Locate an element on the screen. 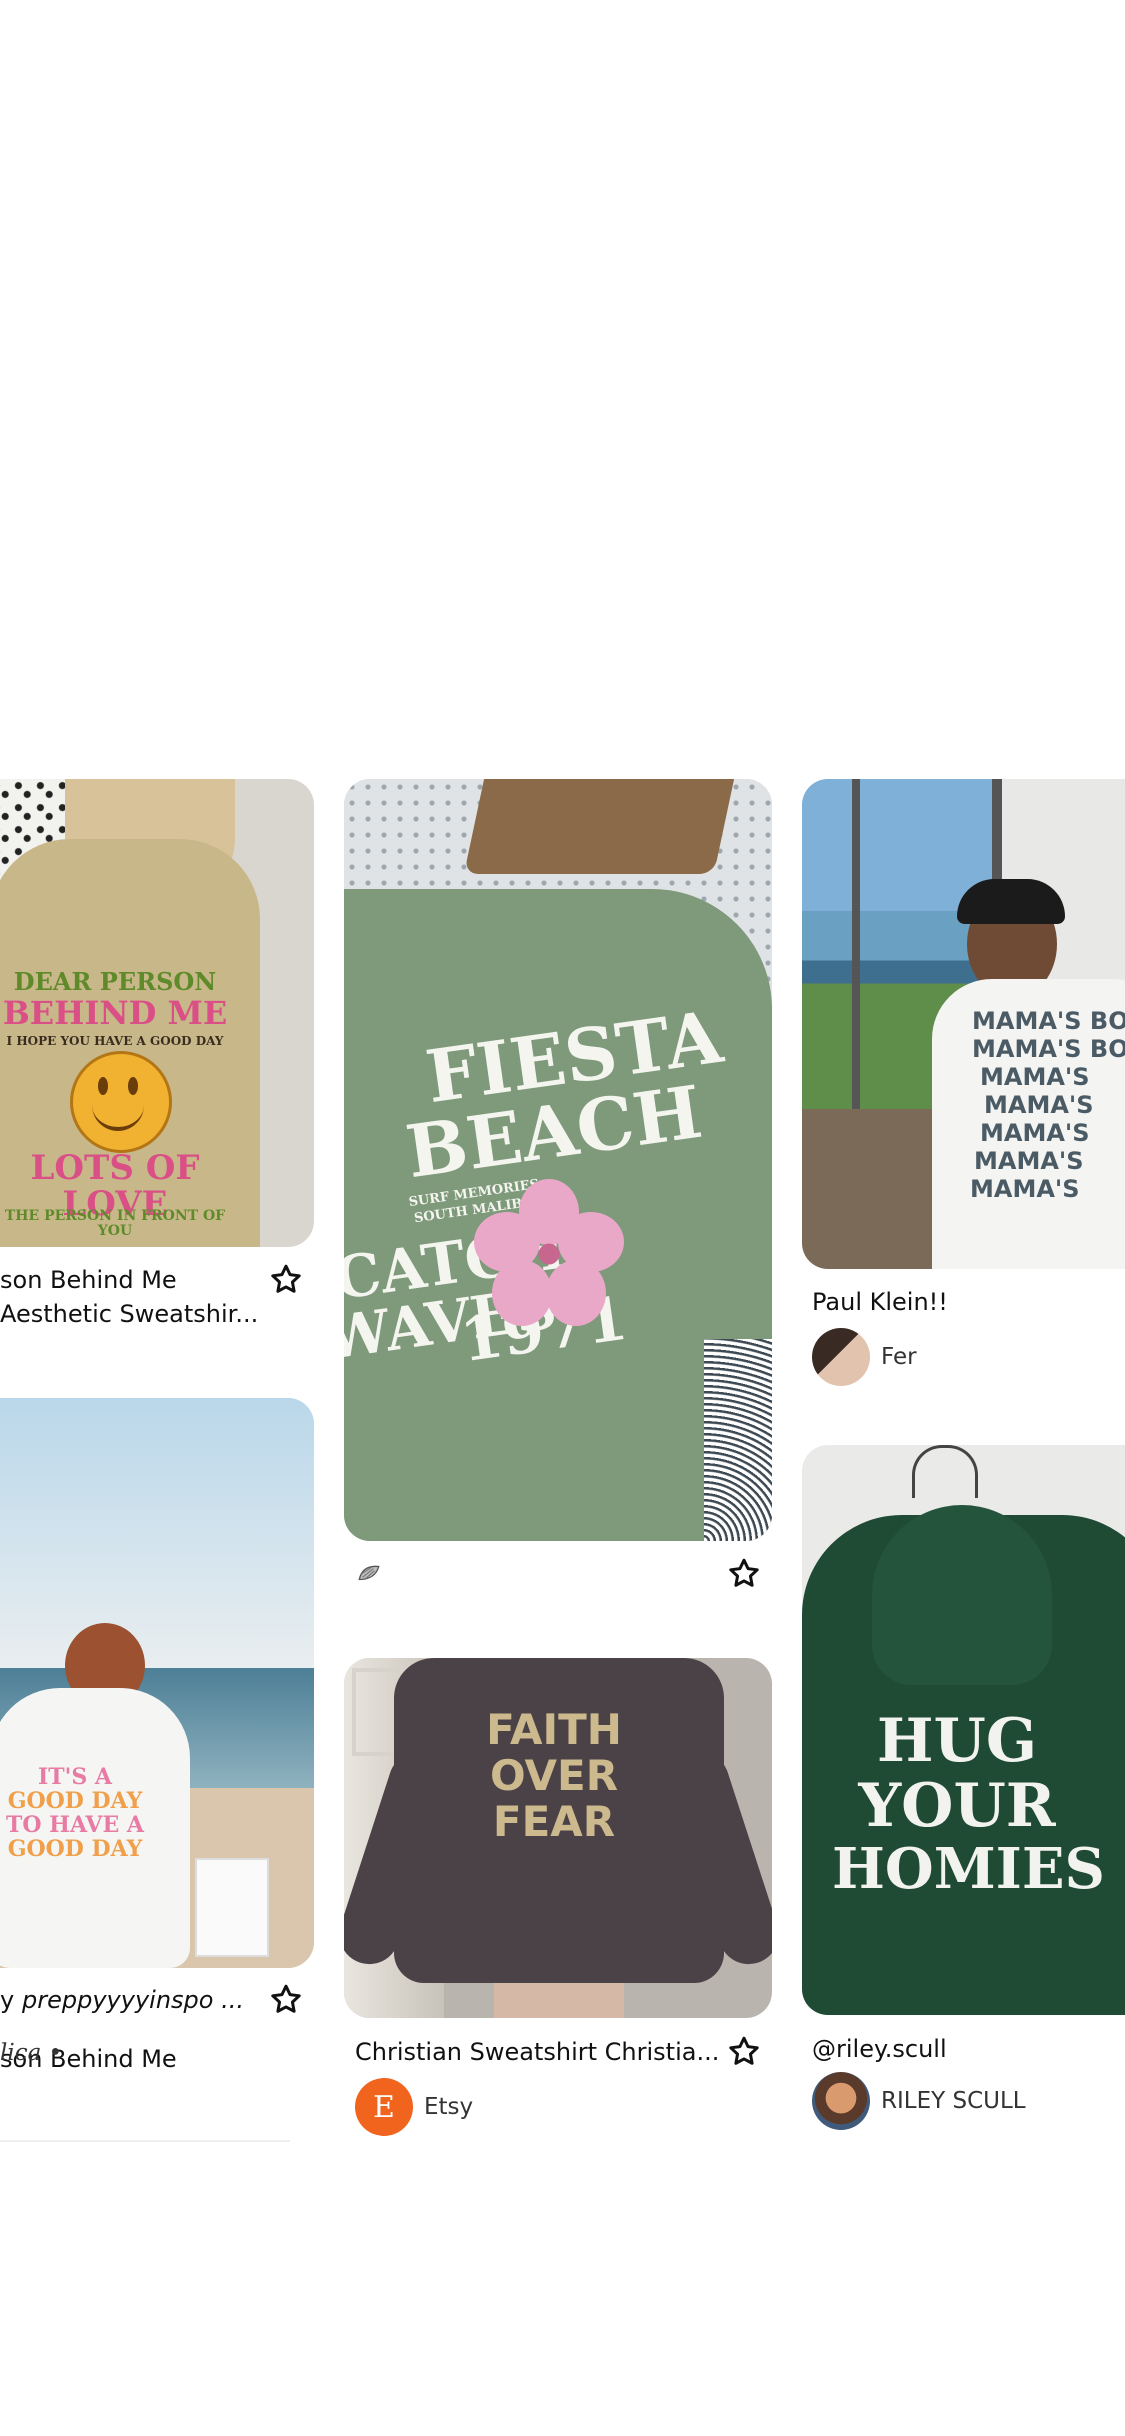 This screenshot has height=2436, width=1125. legs is located at coordinates (559, 2000).